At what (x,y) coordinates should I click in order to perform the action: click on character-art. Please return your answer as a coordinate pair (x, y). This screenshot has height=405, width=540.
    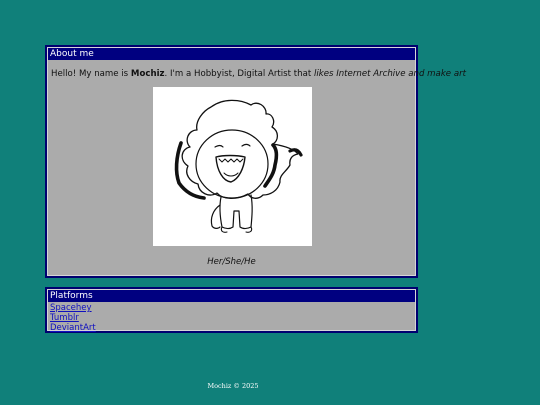
    Looking at the image, I should click on (232, 166).